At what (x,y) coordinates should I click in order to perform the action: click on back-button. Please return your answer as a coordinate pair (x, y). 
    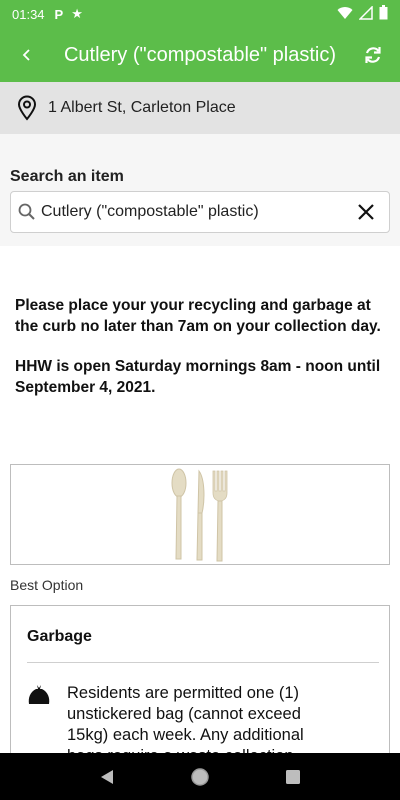
    Looking at the image, I should click on (27, 55).